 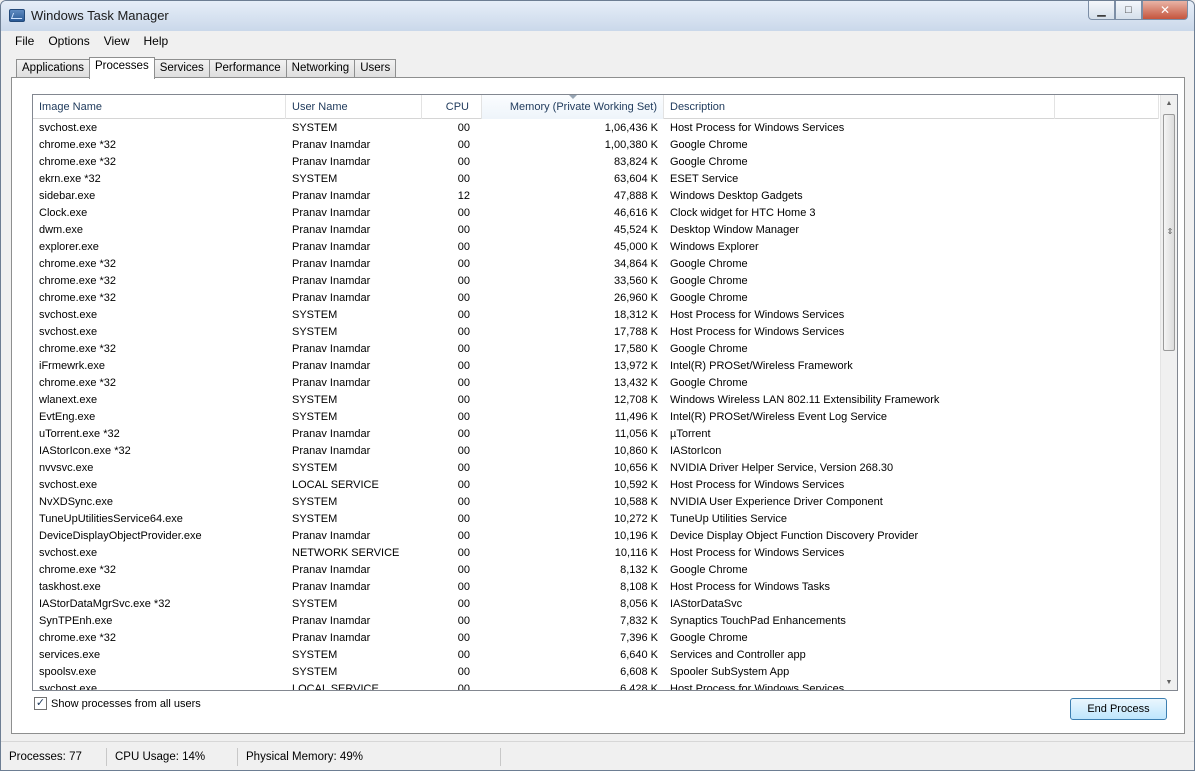 I want to click on close-button: ✕, so click(x=1165, y=10).